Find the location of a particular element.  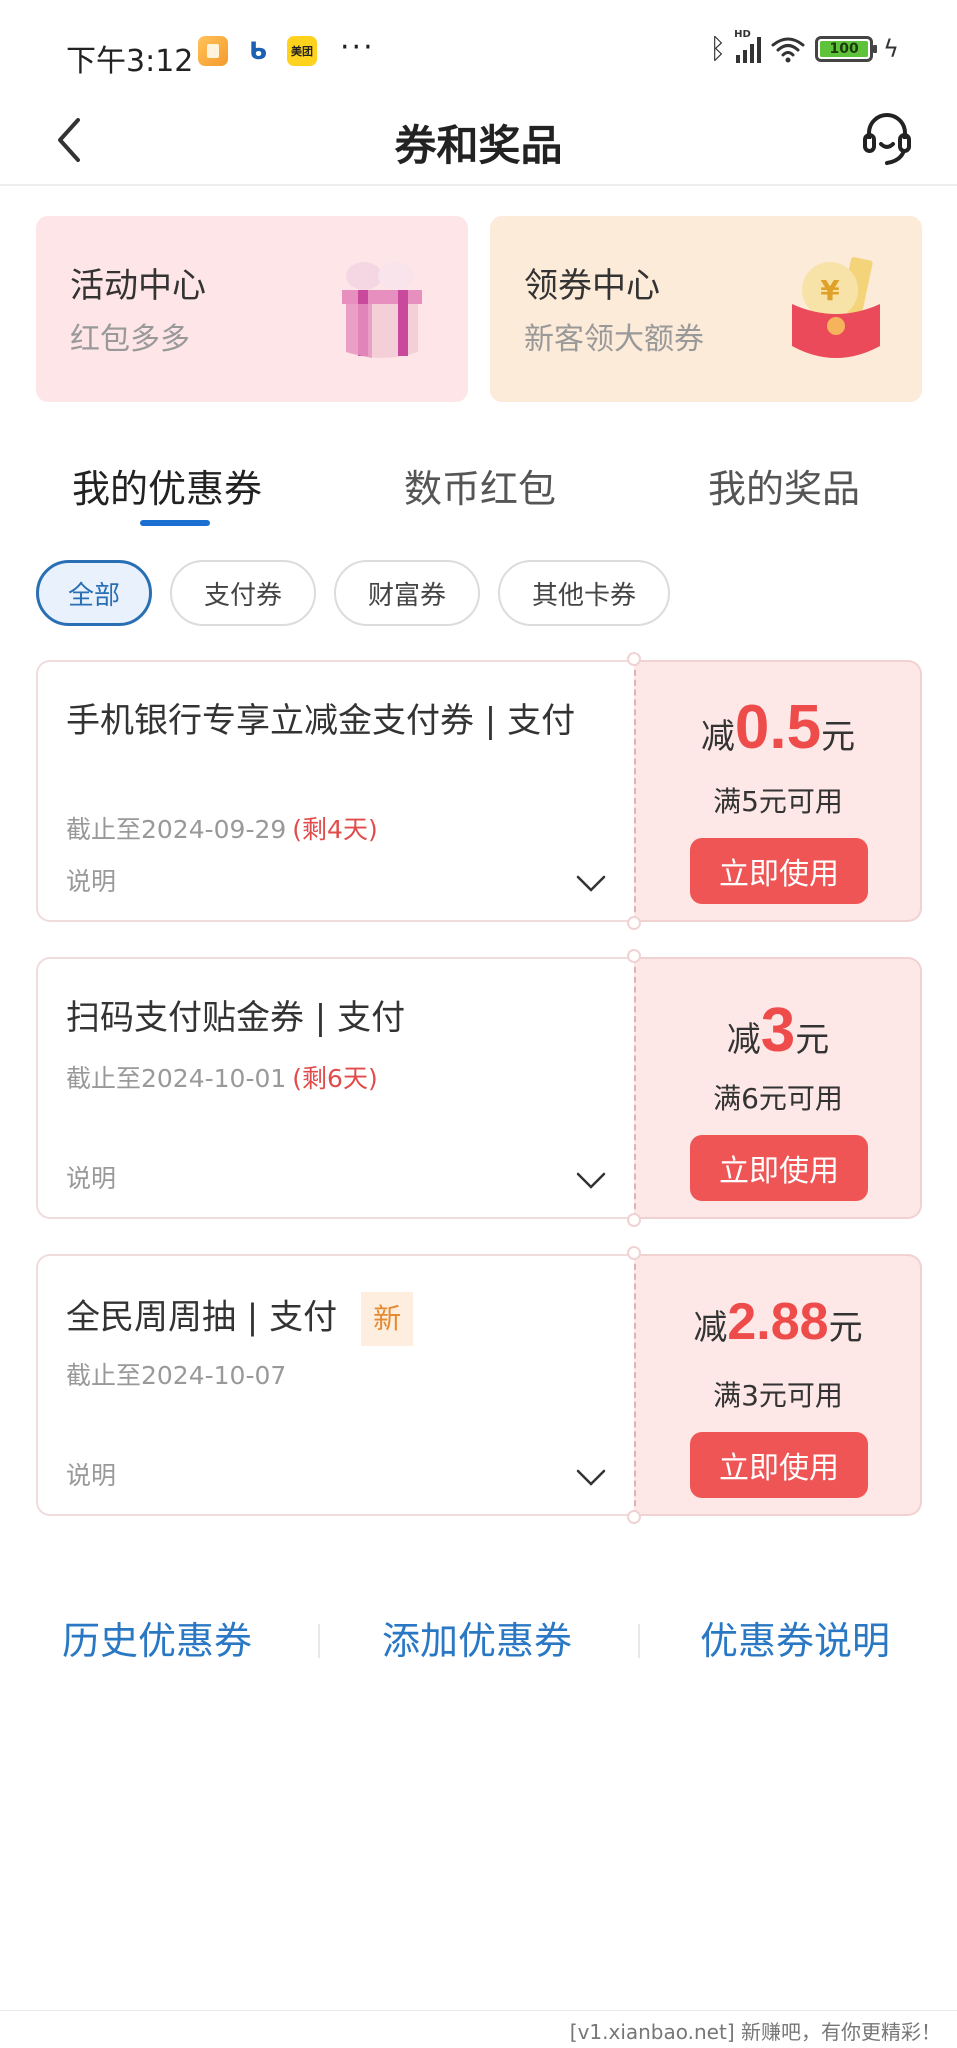

coupon-value-panel: 减0.5元 满5元可用 立即使用 is located at coordinates (778, 791).